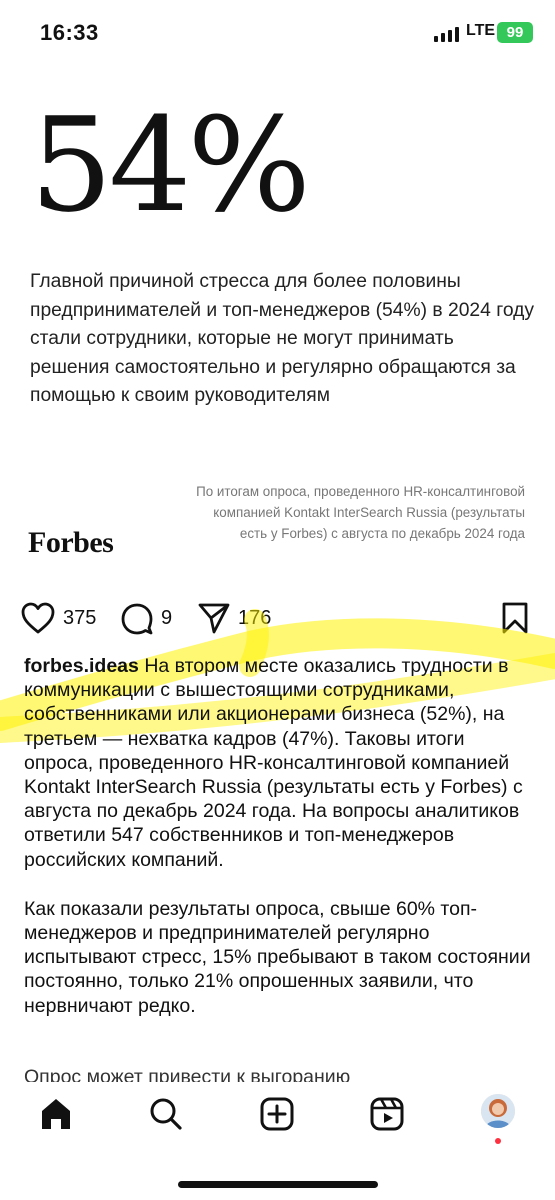  I want to click on post-actions: 375 9 176, so click(277, 620).